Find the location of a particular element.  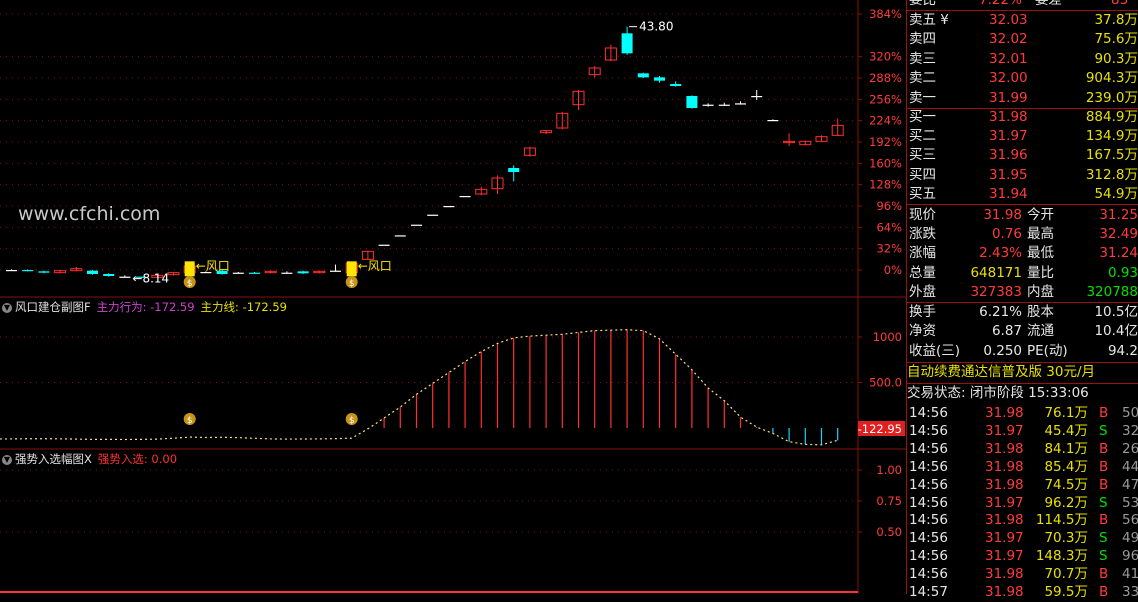

tick-row: 14:56 31.98 70.7万 B 41 is located at coordinates (1022, 574).